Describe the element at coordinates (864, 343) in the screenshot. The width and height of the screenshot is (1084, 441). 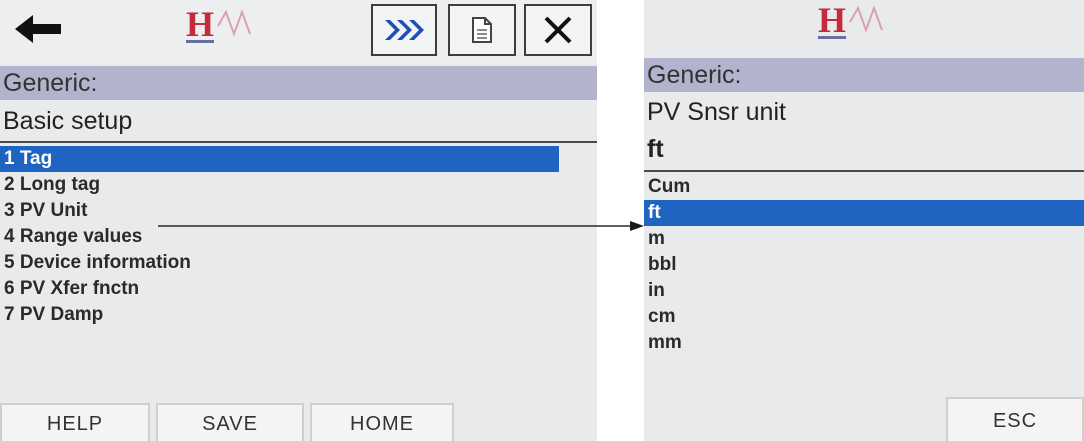
I see `option-mm: mm` at that location.